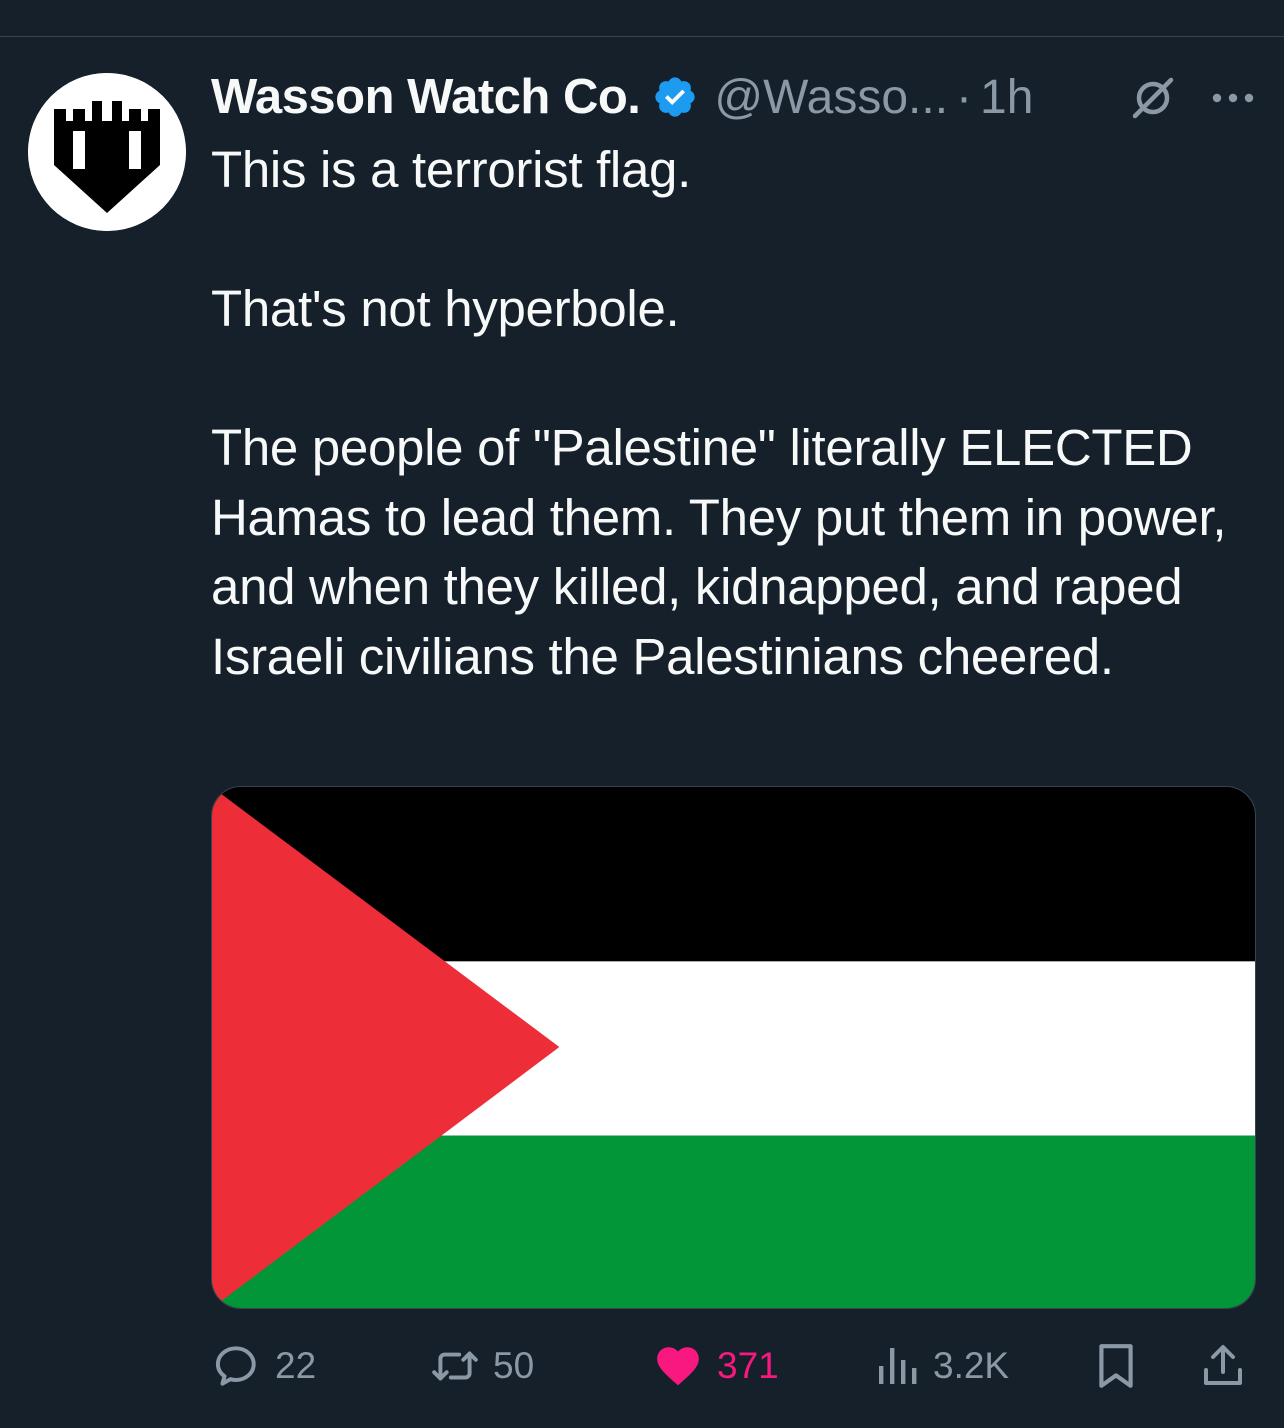 The image size is (1284, 1428). I want to click on share-button, so click(1223, 1366).